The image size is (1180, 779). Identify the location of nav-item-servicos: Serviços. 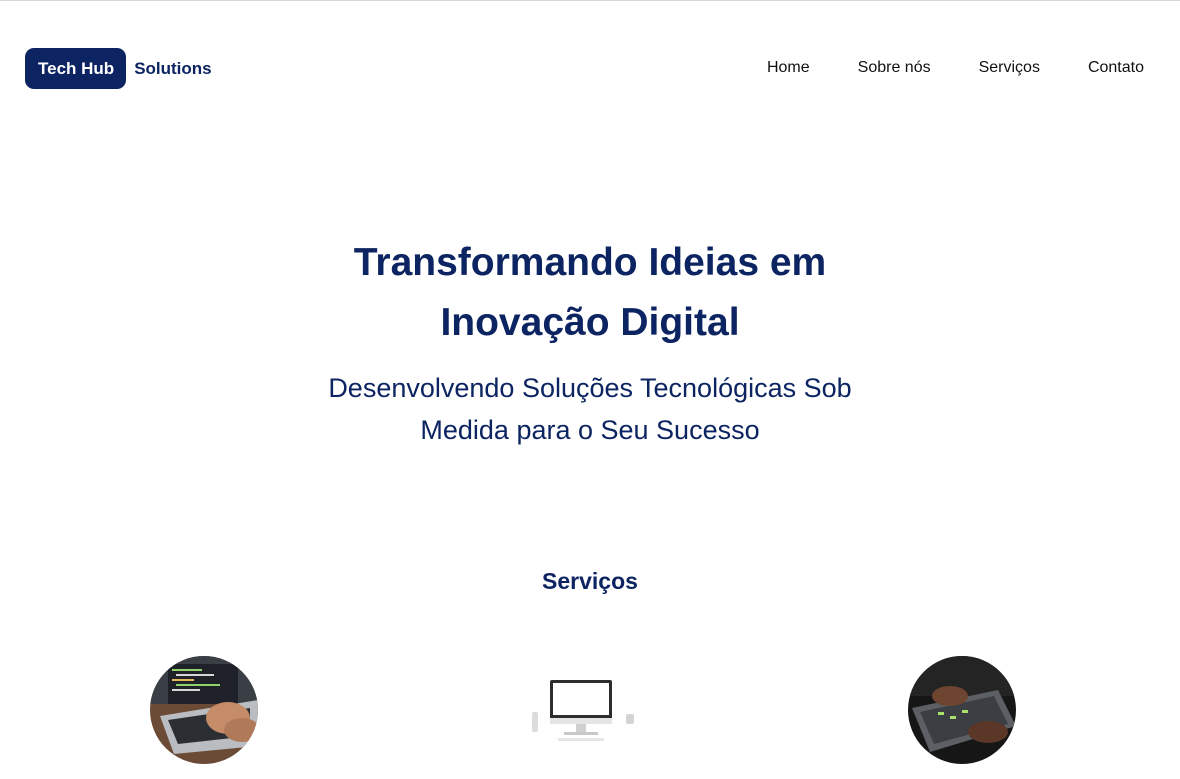
(1009, 68).